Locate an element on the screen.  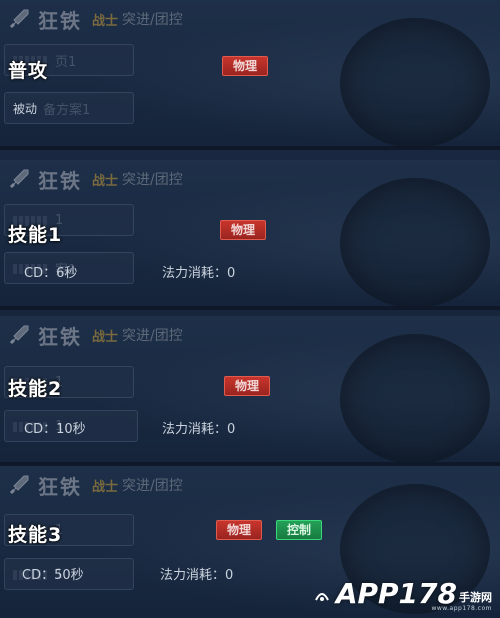
control-tag: 控制 is located at coordinates (299, 530).